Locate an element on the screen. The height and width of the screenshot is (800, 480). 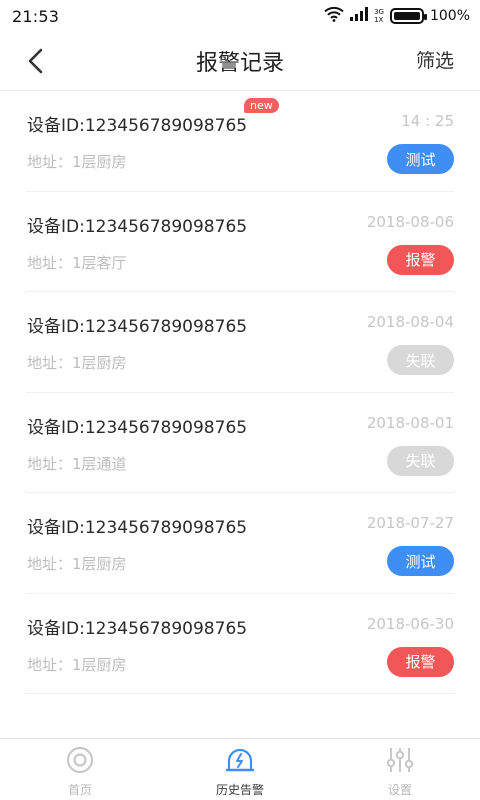
chevron-left-icon is located at coordinates (35, 61).